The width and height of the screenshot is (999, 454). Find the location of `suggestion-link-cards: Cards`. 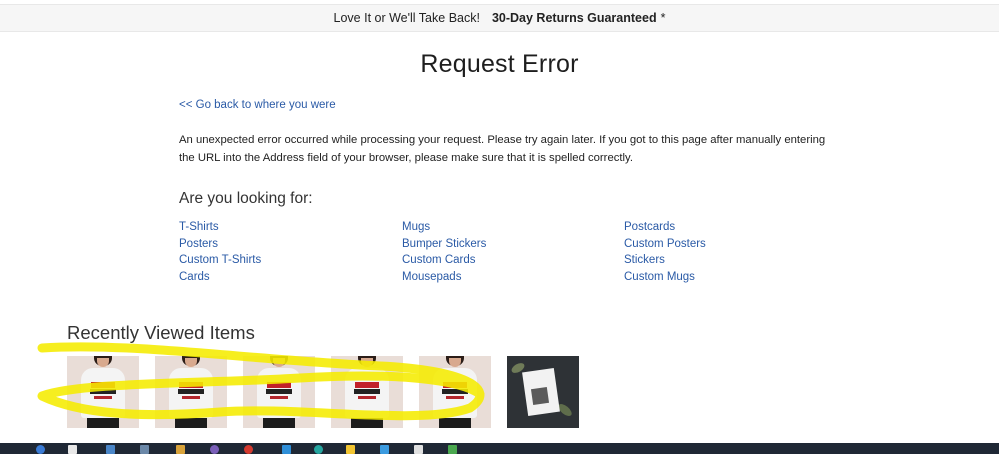

suggestion-link-cards: Cards is located at coordinates (194, 277).